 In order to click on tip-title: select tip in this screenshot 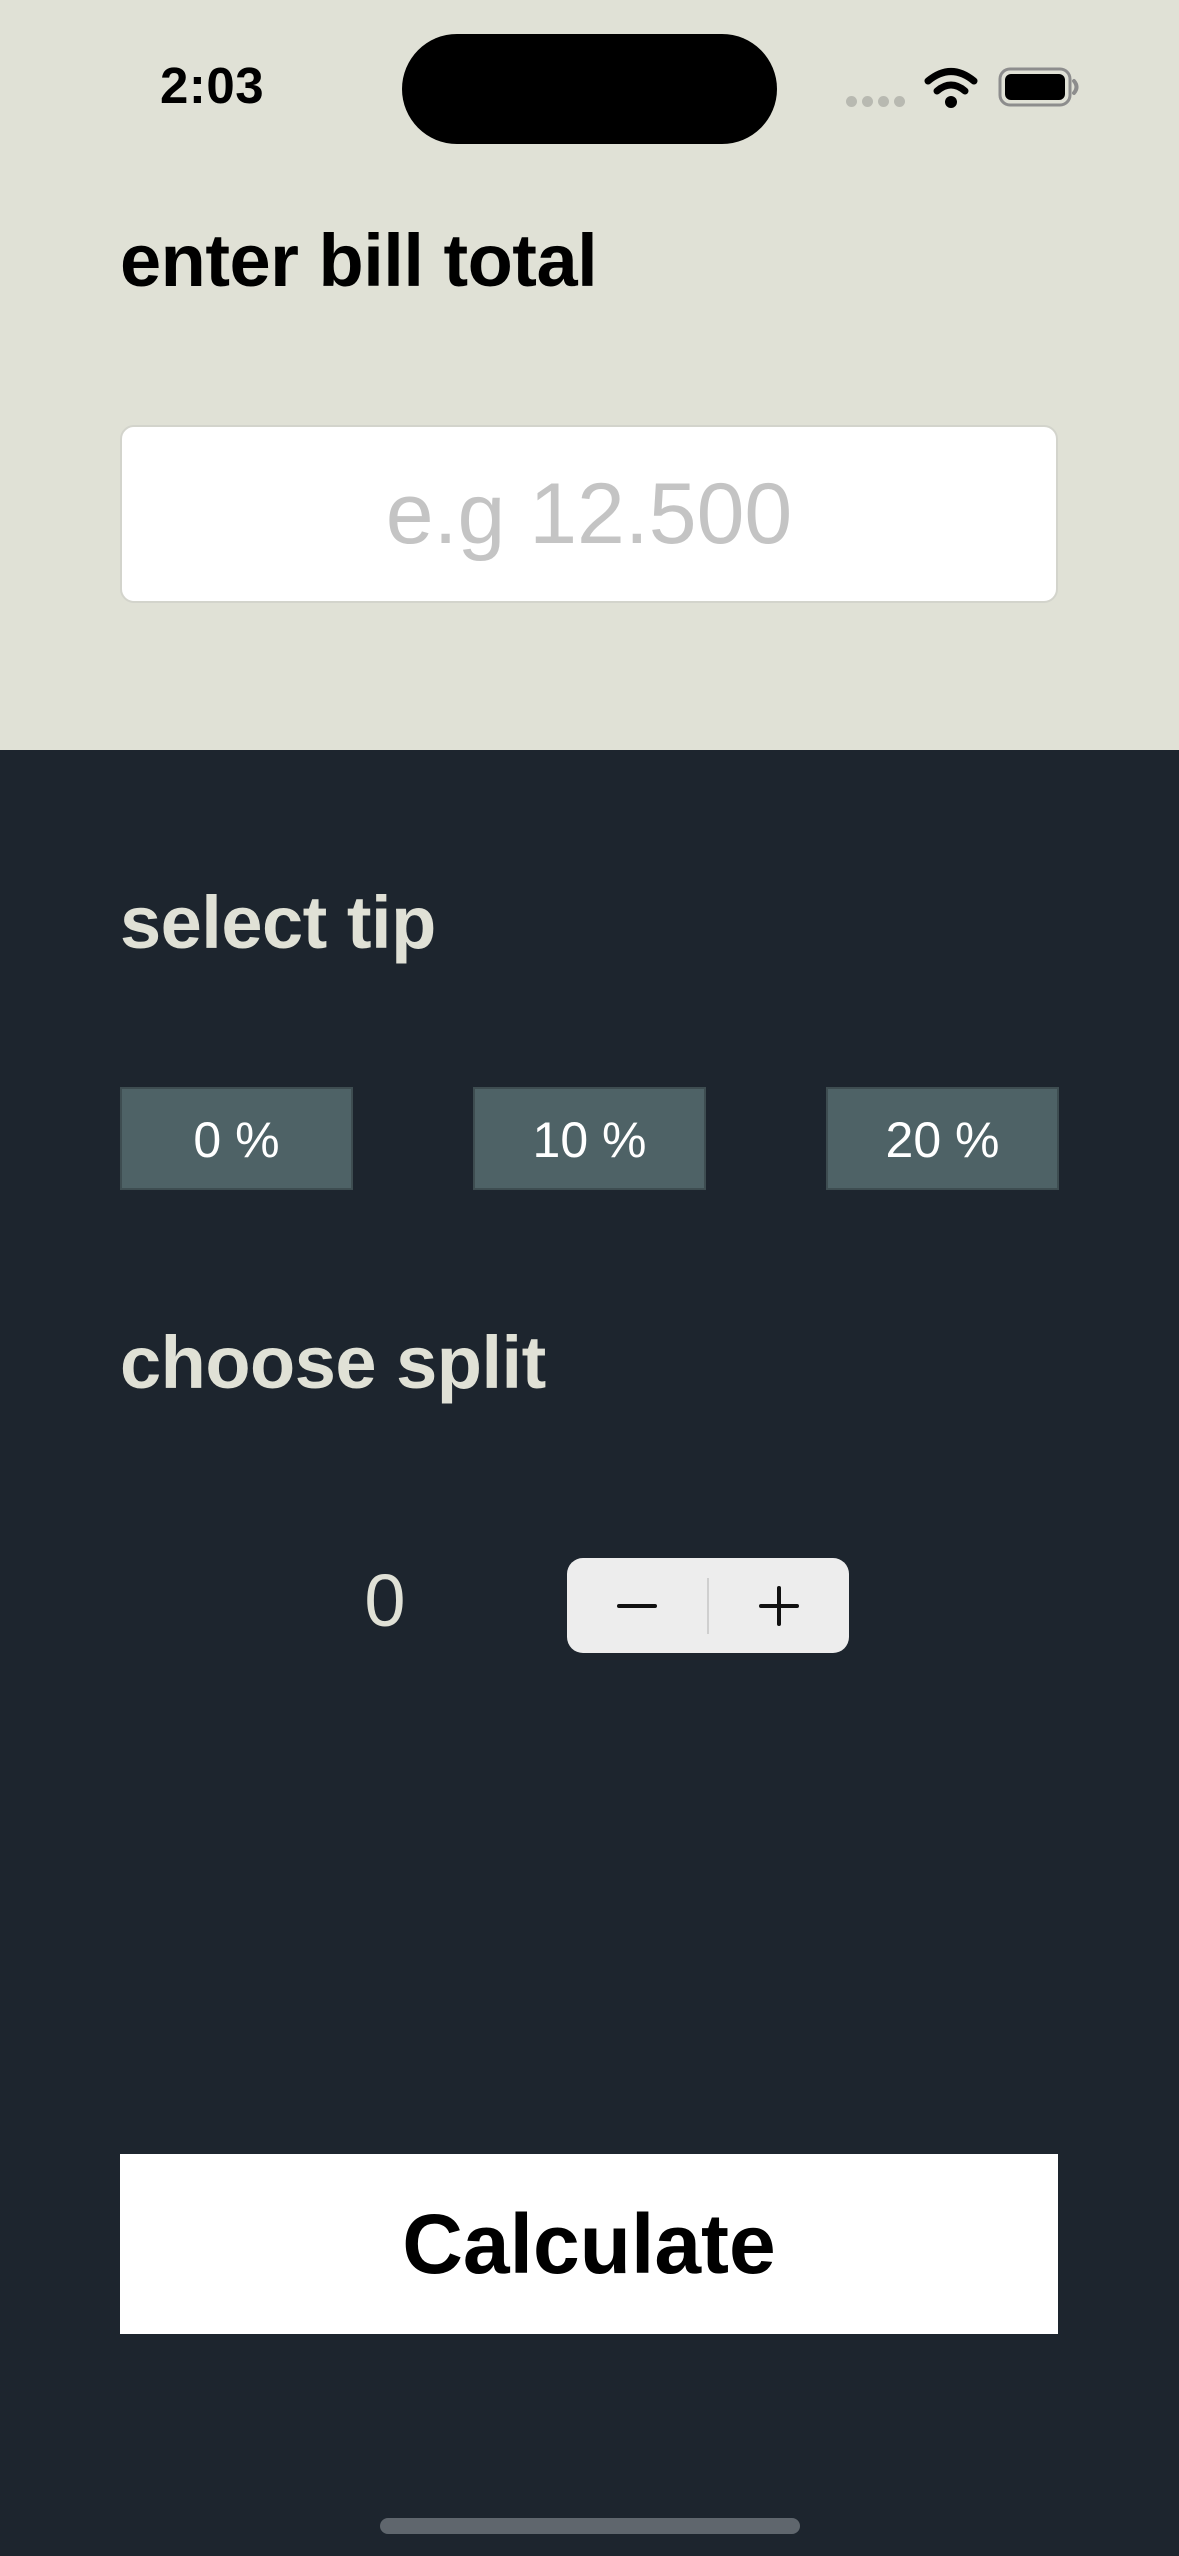, I will do `click(278, 922)`.